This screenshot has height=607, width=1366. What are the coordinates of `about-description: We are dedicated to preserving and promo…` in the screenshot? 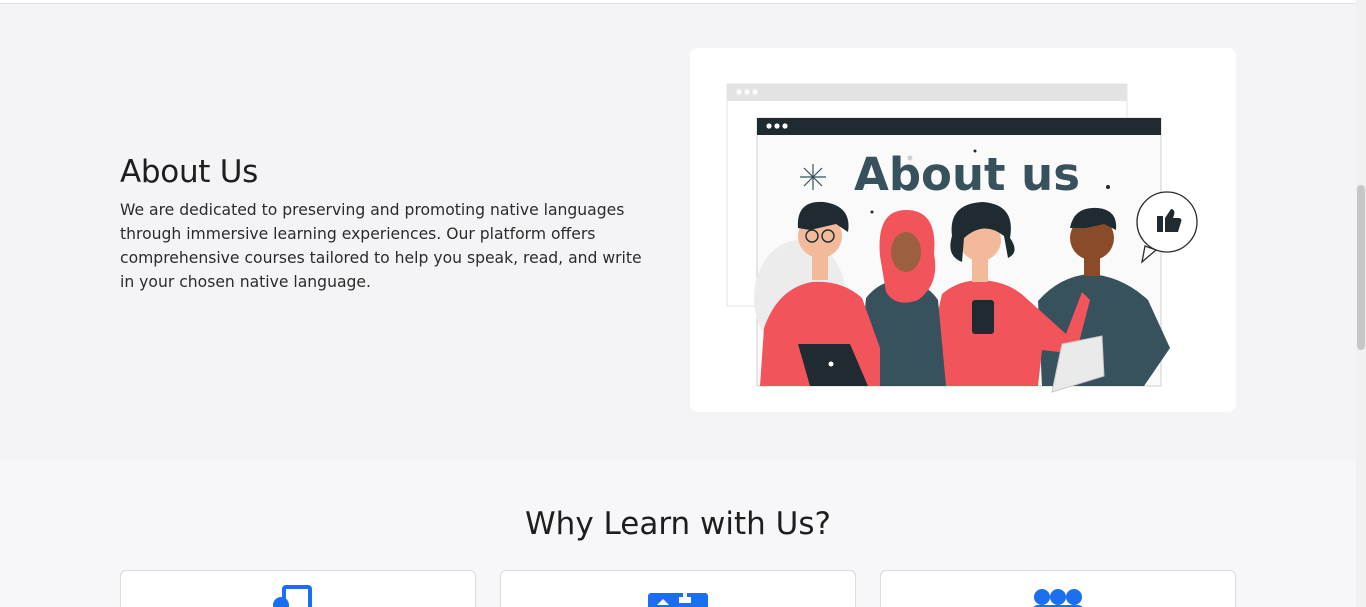 It's located at (381, 246).